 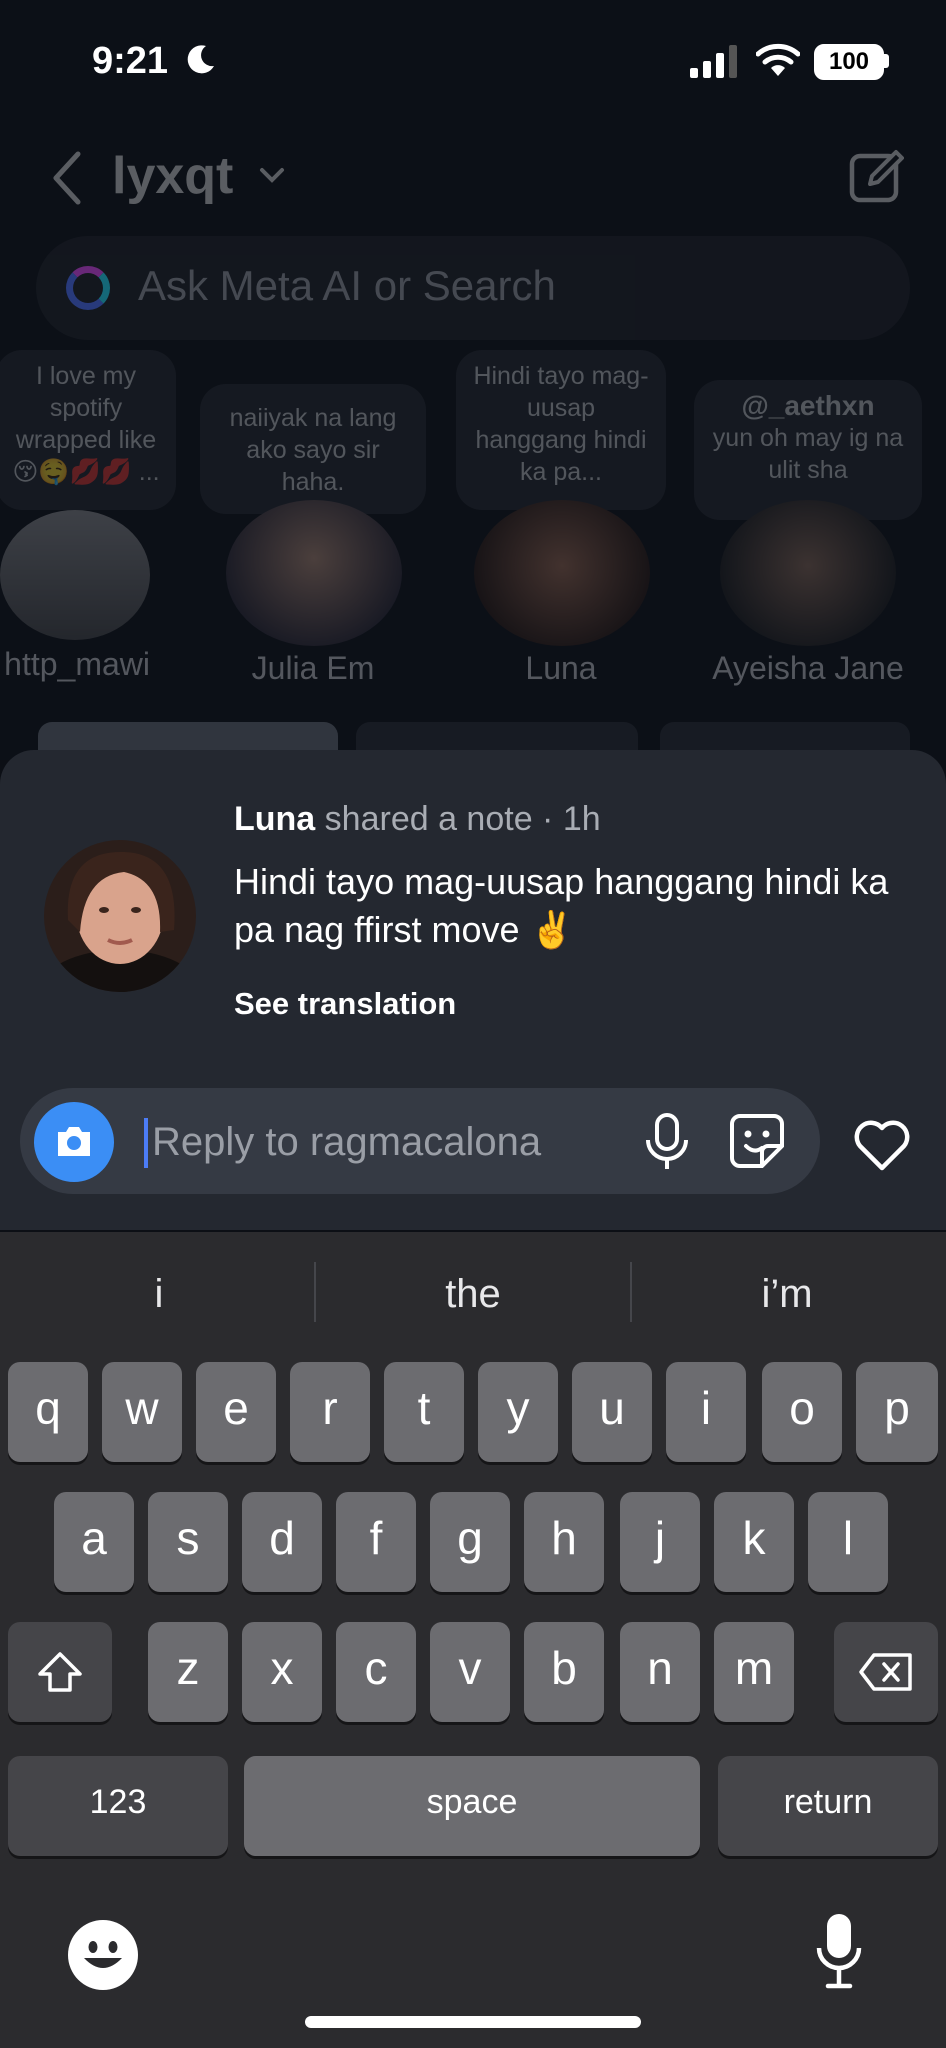 I want to click on key-n: n, so click(x=660, y=1672).